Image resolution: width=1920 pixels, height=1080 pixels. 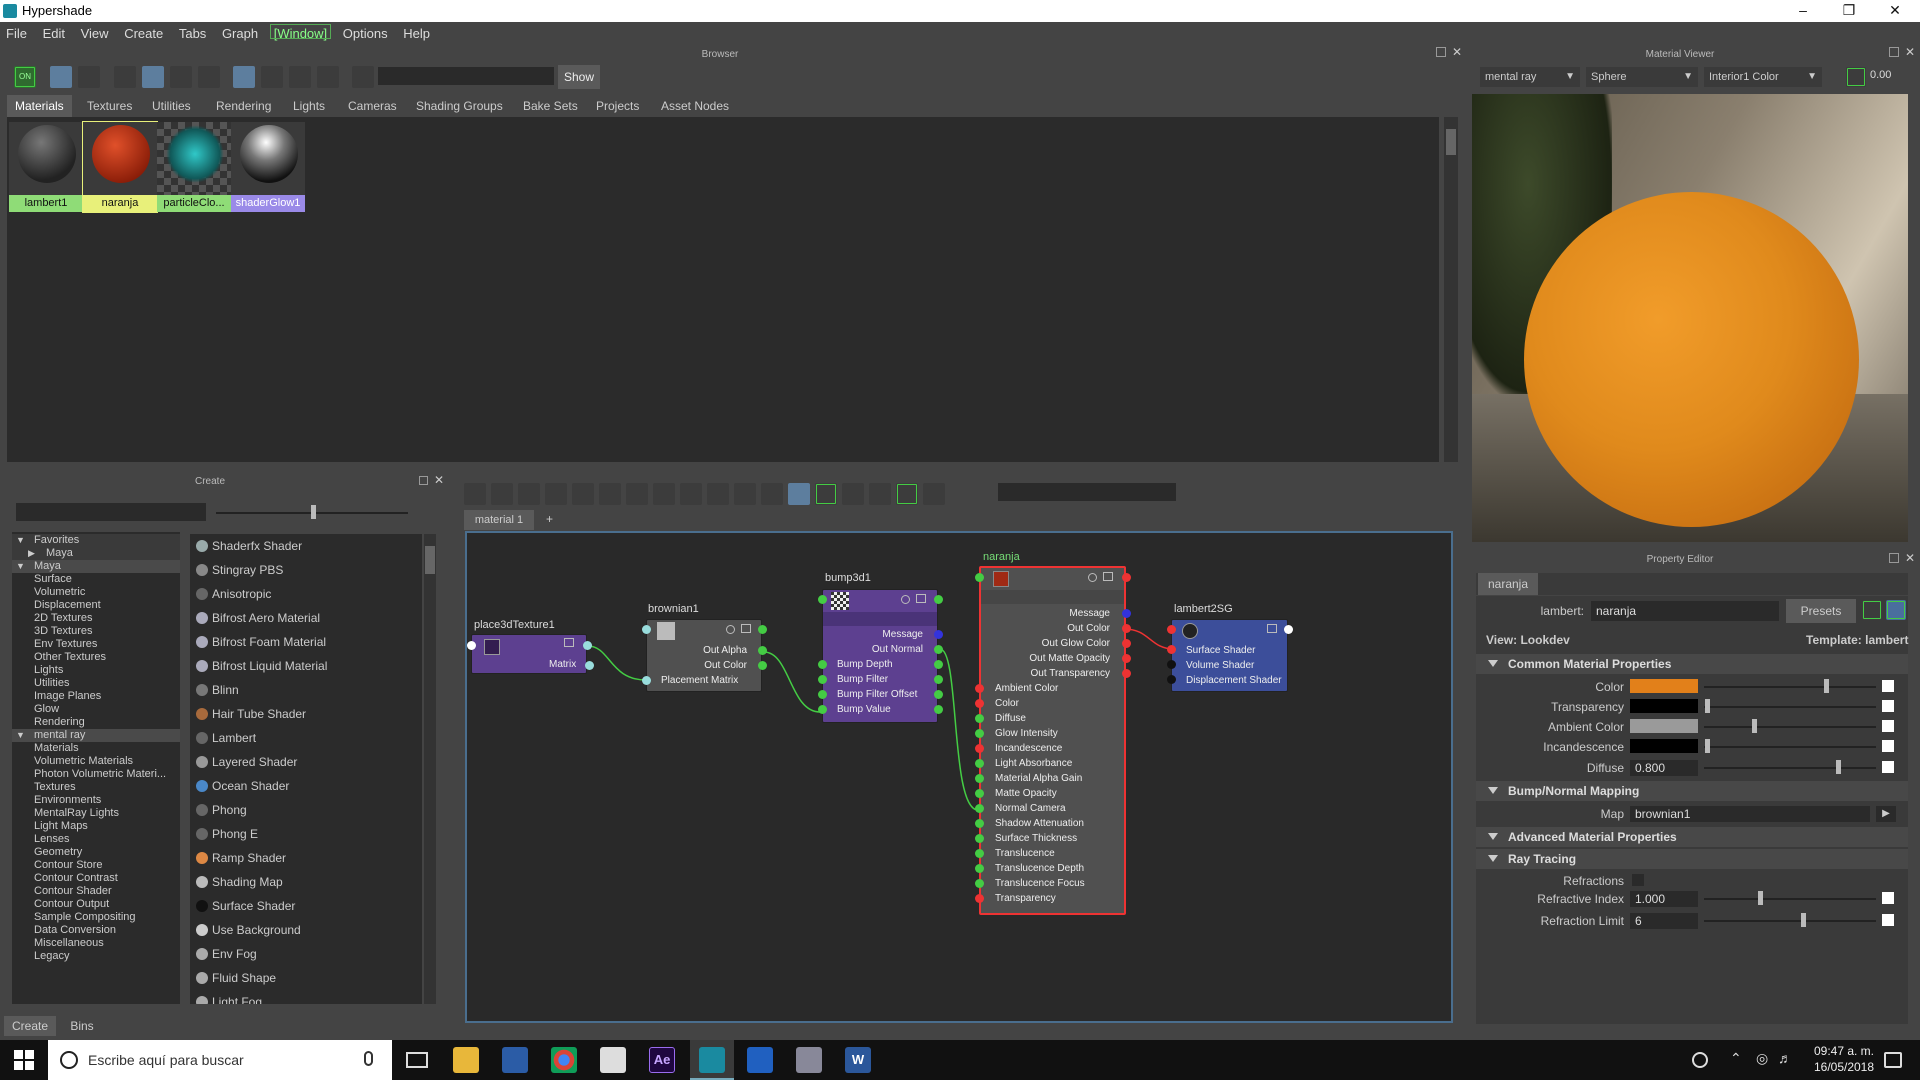 What do you see at coordinates (96, 761) in the screenshot?
I see `tree-item: Volumetric Materials` at bounding box center [96, 761].